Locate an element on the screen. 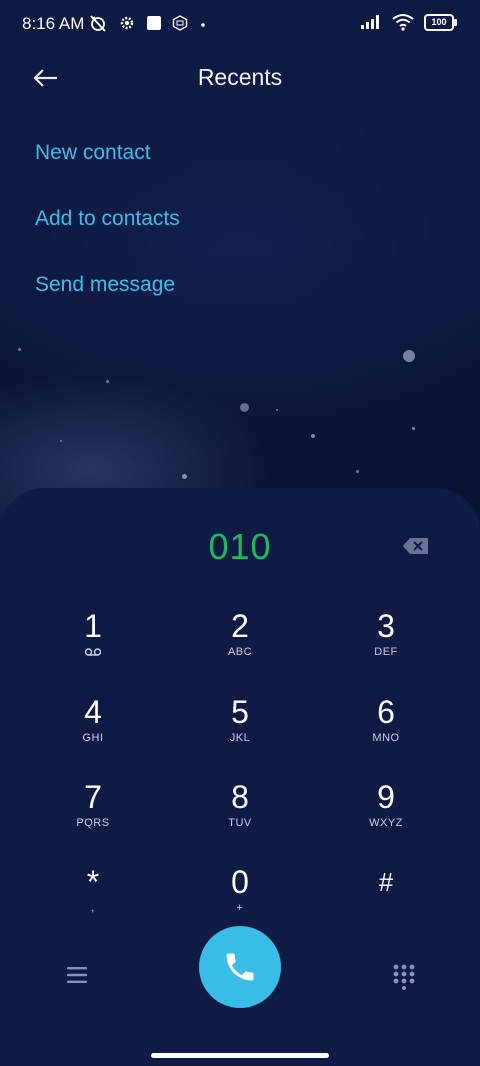 The image size is (480, 1066). dot-icon is located at coordinates (203, 25).